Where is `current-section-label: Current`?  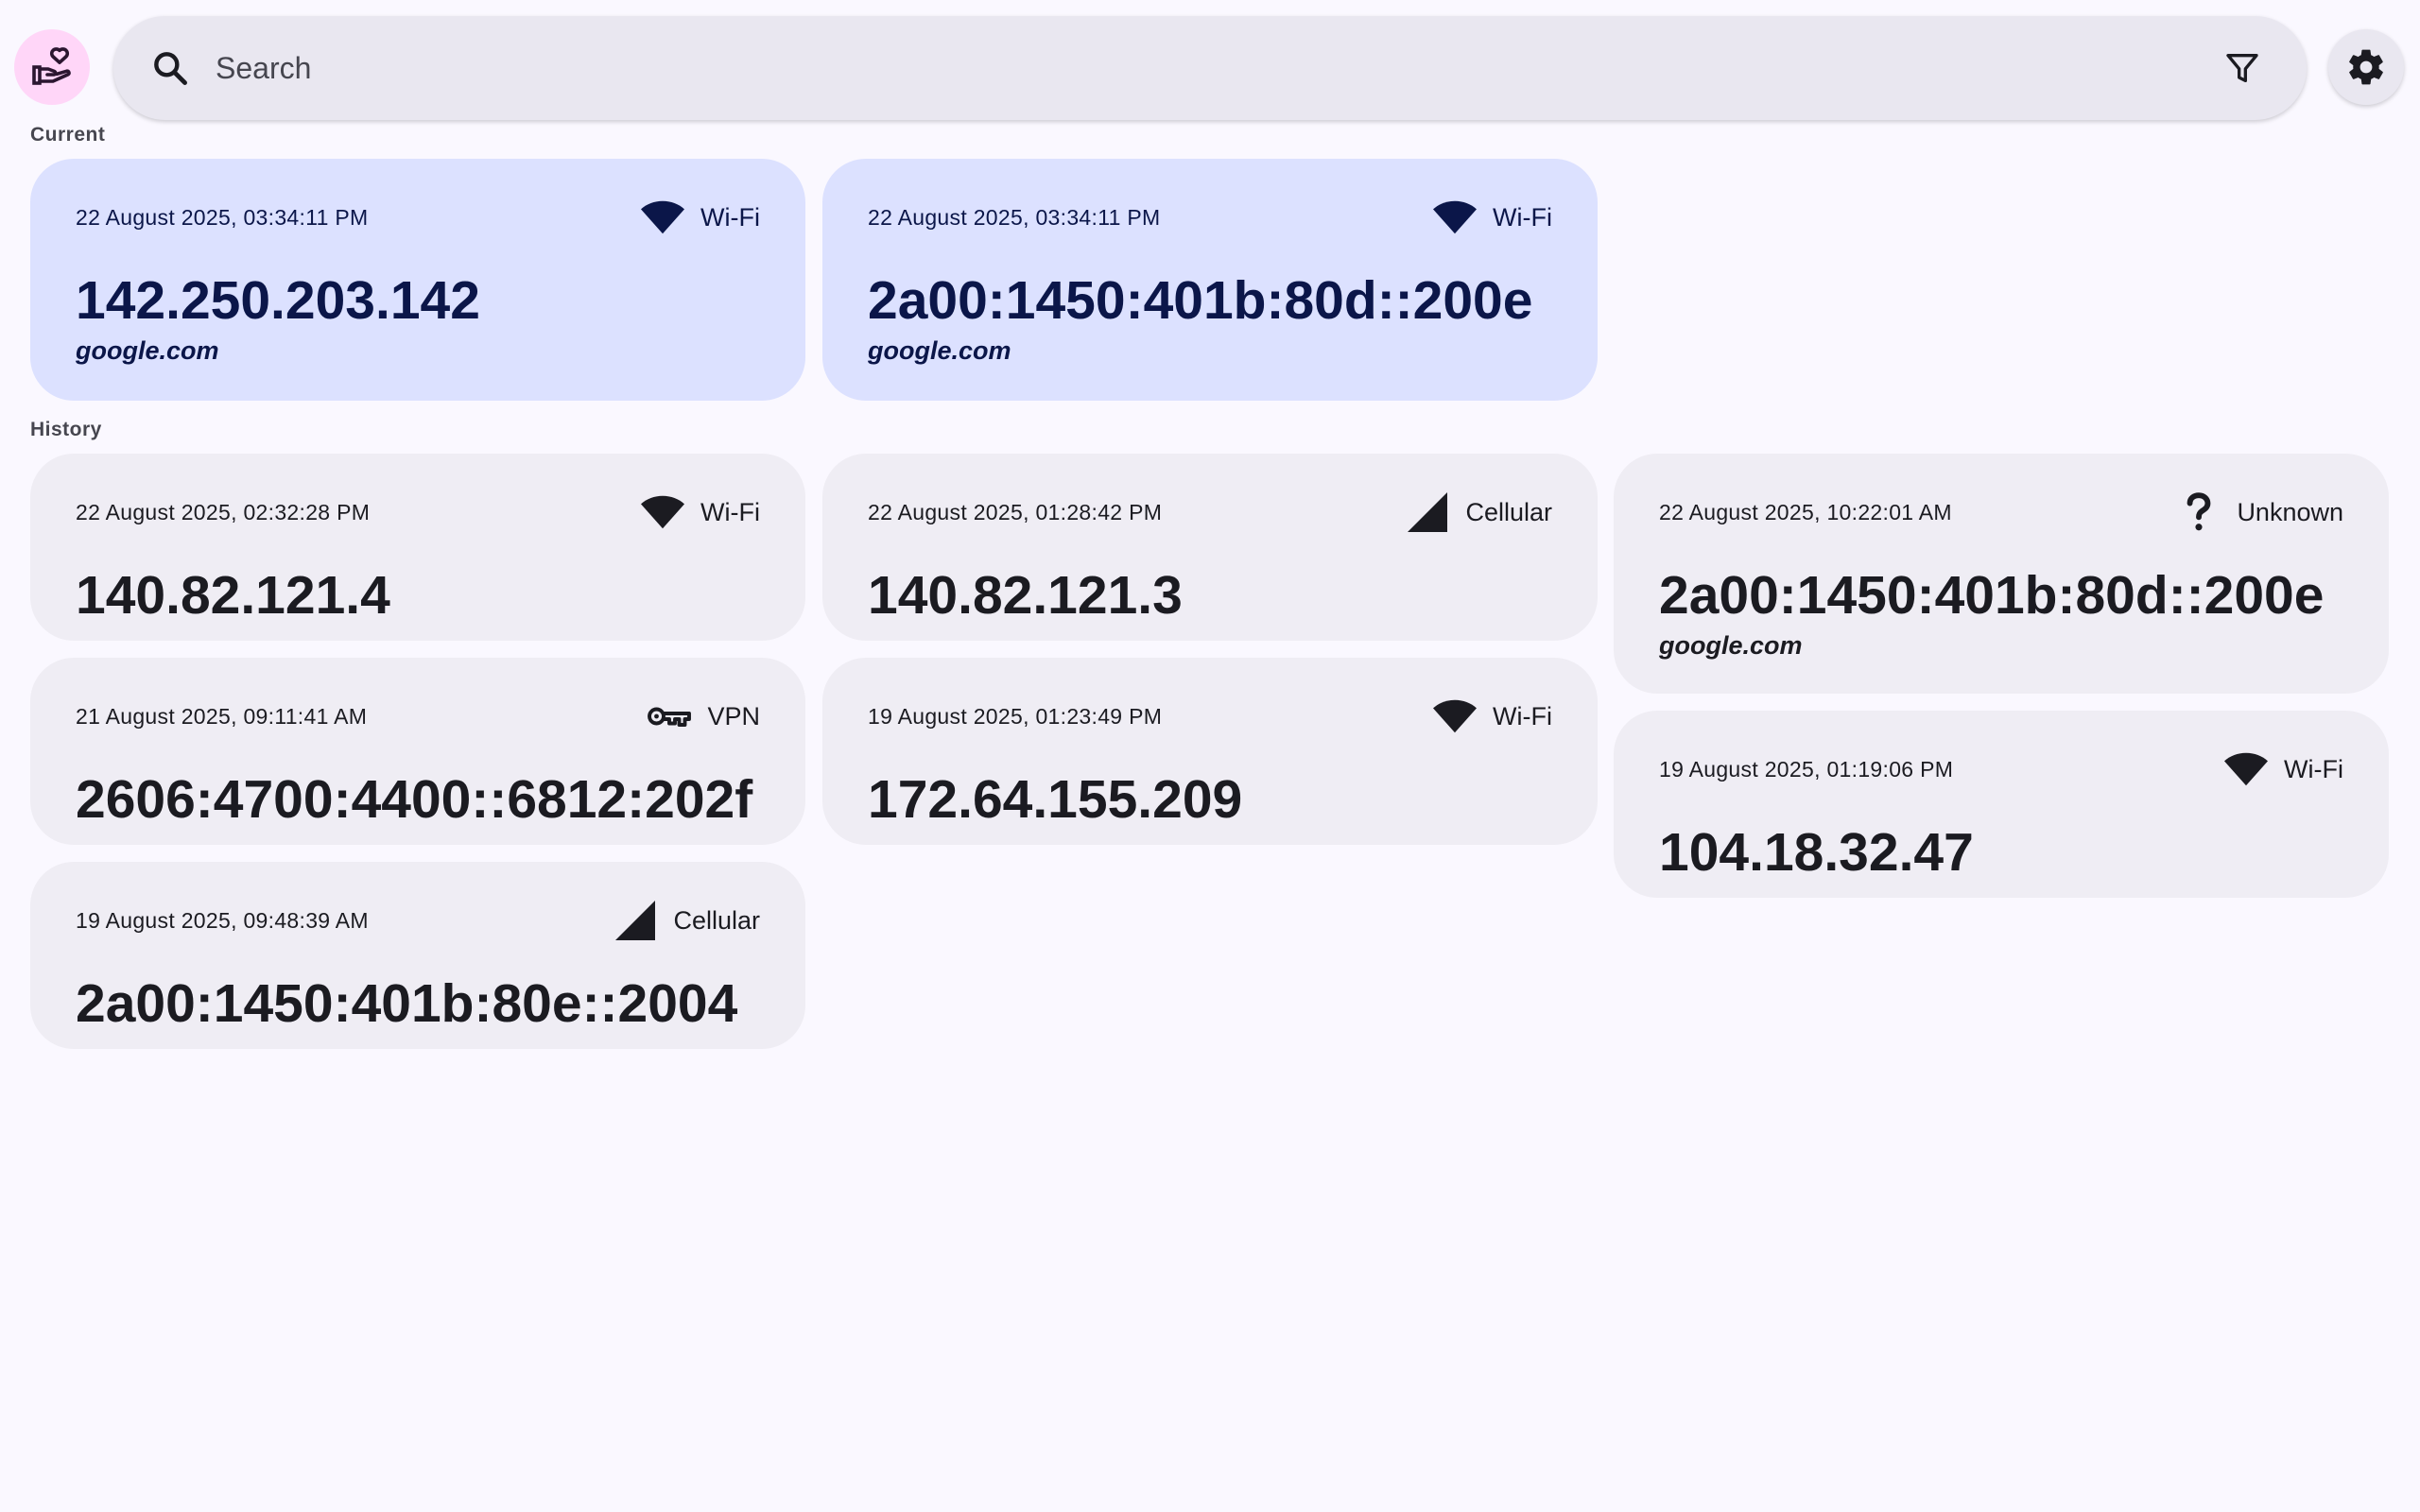
current-section-label: Current is located at coordinates (68, 135).